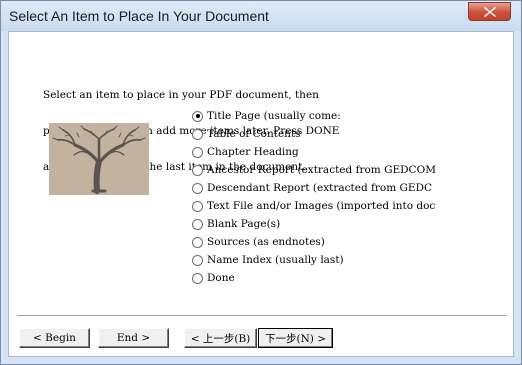  Describe the element at coordinates (220, 338) in the screenshot. I see `back-button: < 上一步(B)` at that location.